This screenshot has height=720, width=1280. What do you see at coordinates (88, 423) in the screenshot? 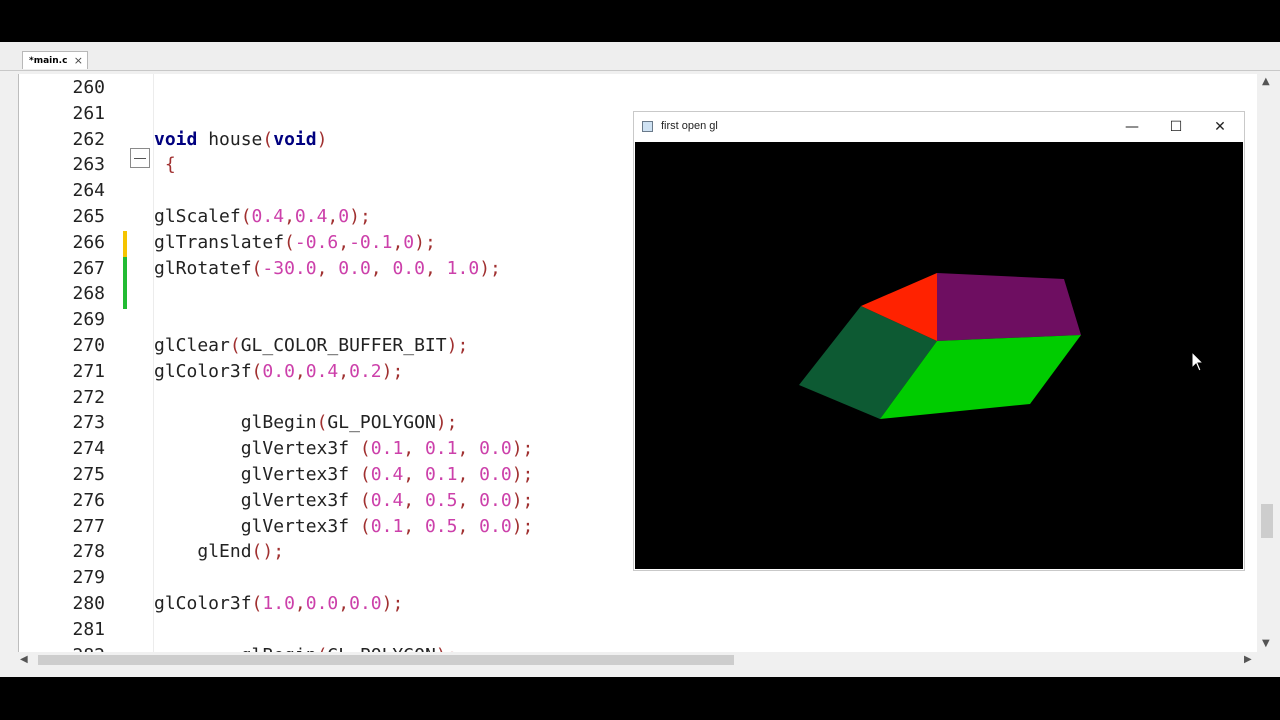
I see `line-number: 273` at bounding box center [88, 423].